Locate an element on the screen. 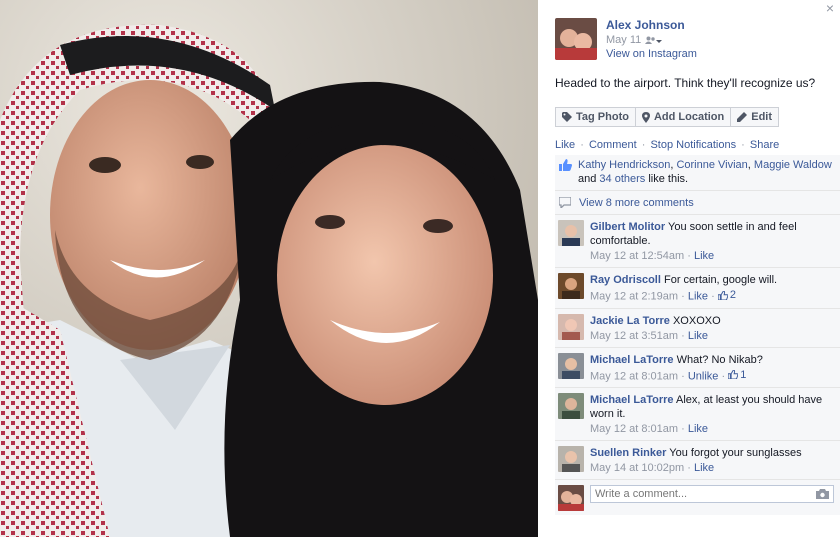 This screenshot has height=537, width=840. author-avatar is located at coordinates (576, 39).